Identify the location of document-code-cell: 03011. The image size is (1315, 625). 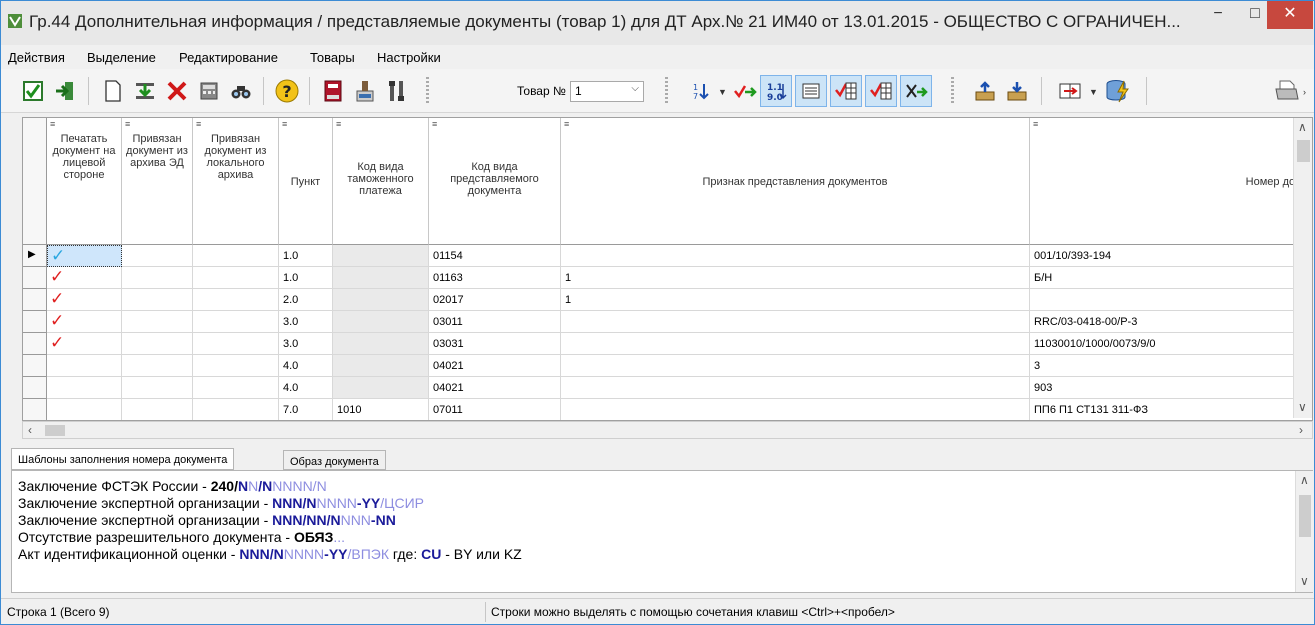
(495, 322).